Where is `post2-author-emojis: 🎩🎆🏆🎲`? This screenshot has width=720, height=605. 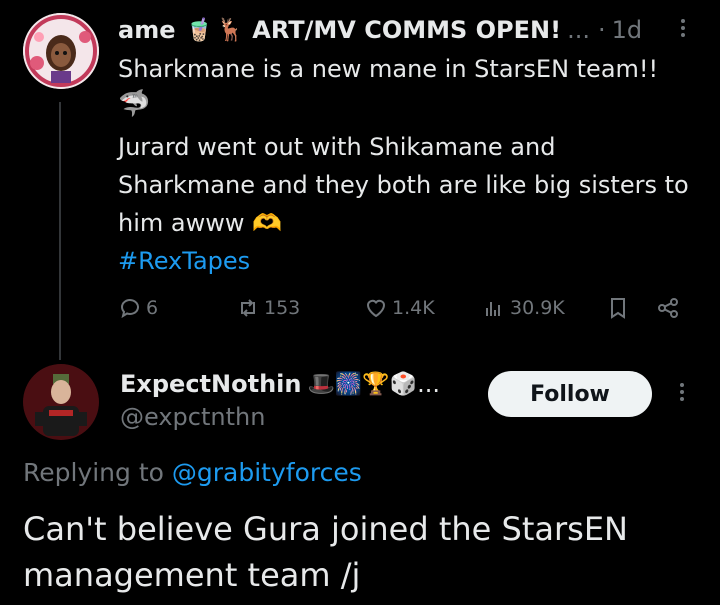
post2-author-emojis: 🎩🎆🏆🎲 is located at coordinates (362, 384).